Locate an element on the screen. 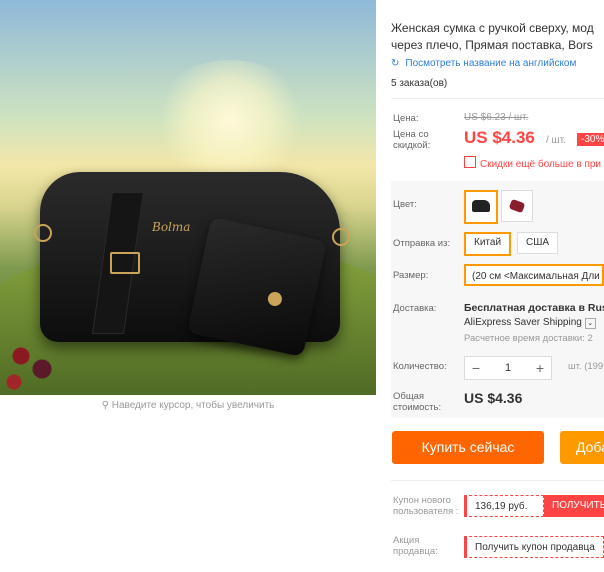 The image size is (604, 572). ship-from-china: Китай is located at coordinates (488, 244).